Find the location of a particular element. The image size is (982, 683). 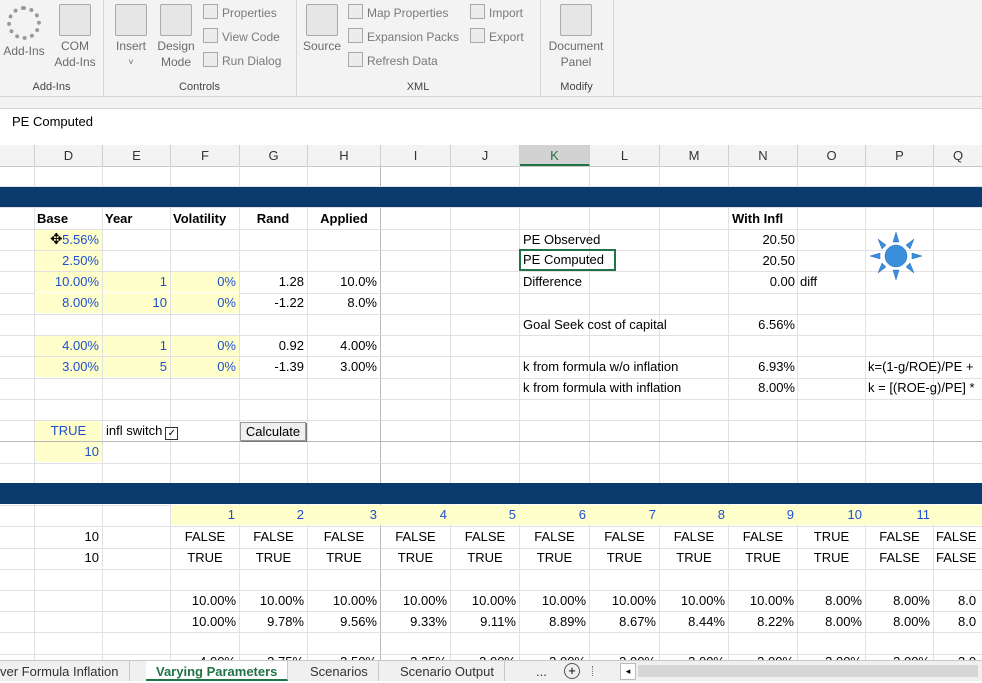

year-cell: 5 is located at coordinates (136, 367).